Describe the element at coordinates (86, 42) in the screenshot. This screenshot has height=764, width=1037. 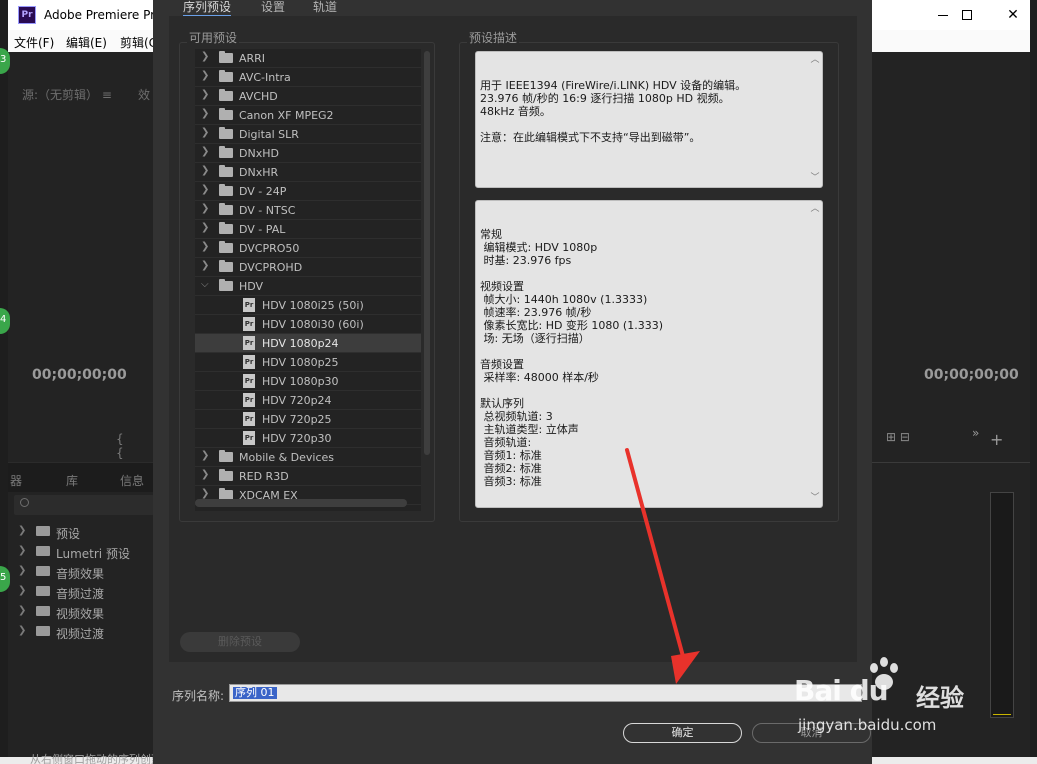
I see `menu-edit: 编辑(E)` at that location.